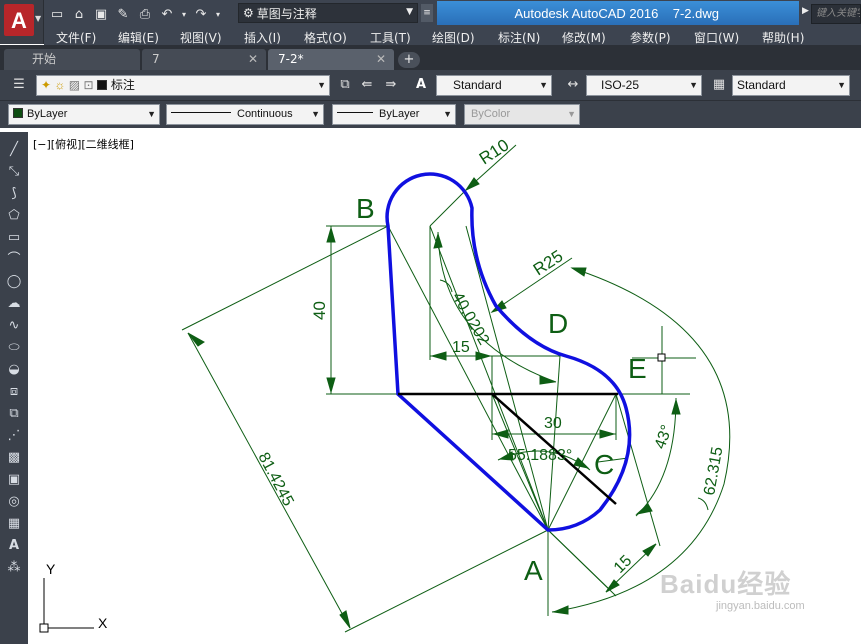 The height and width of the screenshot is (644, 861). I want to click on point-e-label: E, so click(637, 368).